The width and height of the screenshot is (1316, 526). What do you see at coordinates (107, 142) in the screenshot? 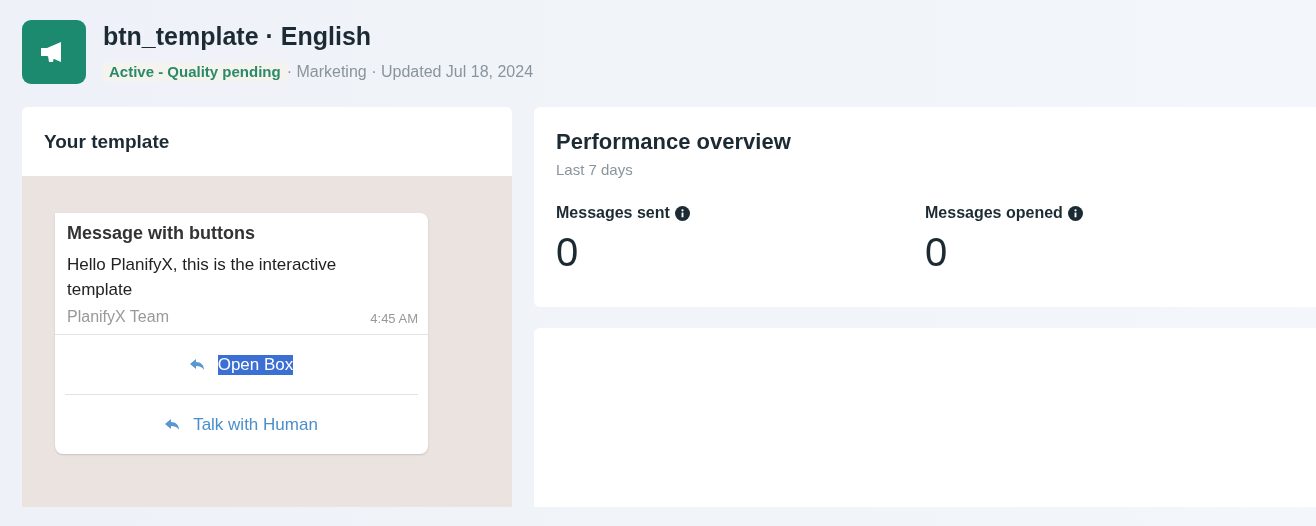
I see `card-title: Your template` at bounding box center [107, 142].